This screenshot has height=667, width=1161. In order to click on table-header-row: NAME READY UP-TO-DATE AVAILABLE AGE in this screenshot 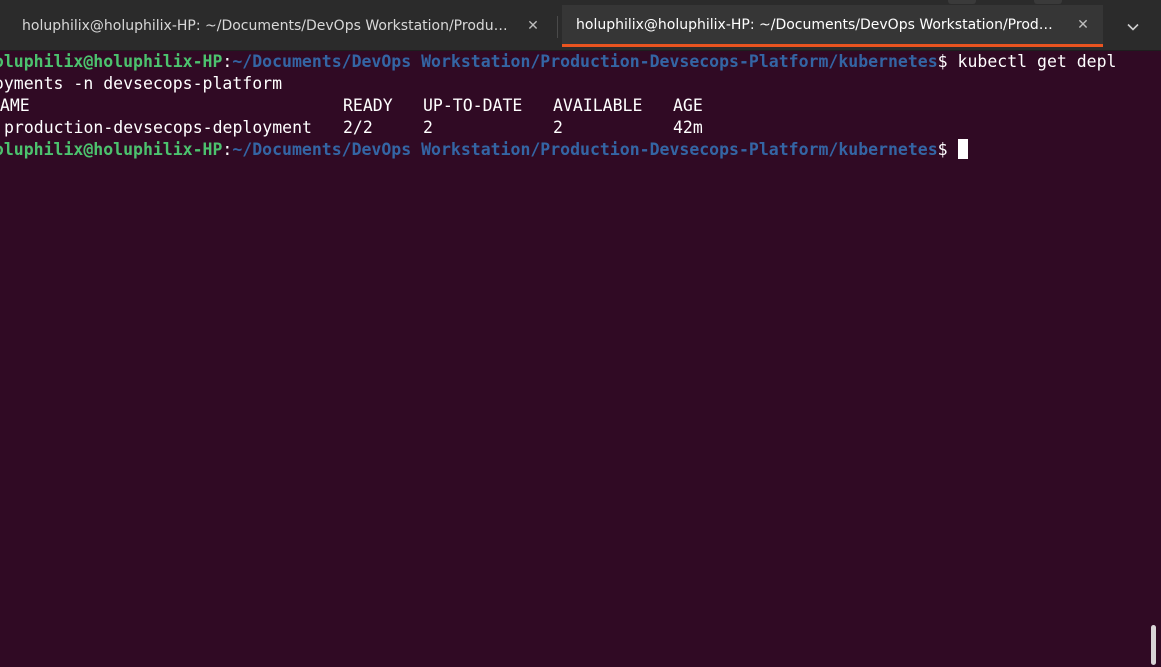, I will do `click(568, 106)`.